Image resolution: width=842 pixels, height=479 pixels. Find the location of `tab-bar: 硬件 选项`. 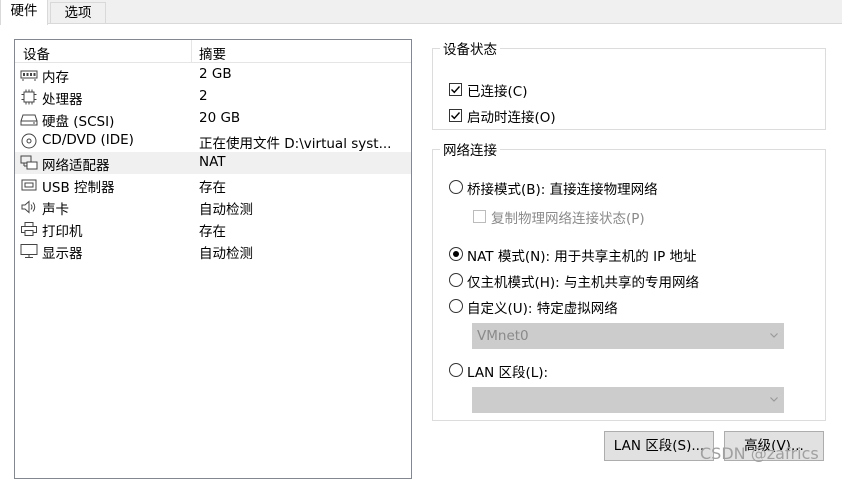

tab-bar: 硬件 选项 is located at coordinates (421, 12).